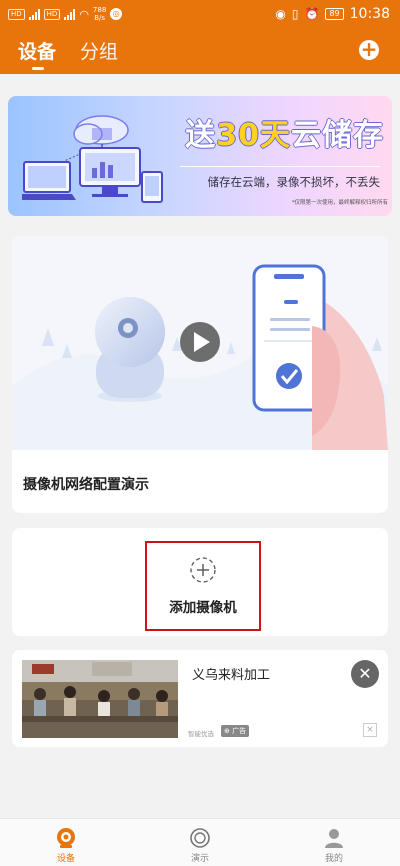 Image resolution: width=400 pixels, height=866 pixels. I want to click on app-header: HD HD ◠ 788 B/s ◎ ◉ ▯ ⏰ 89 10:38 设备 分组 +, so click(200, 37).